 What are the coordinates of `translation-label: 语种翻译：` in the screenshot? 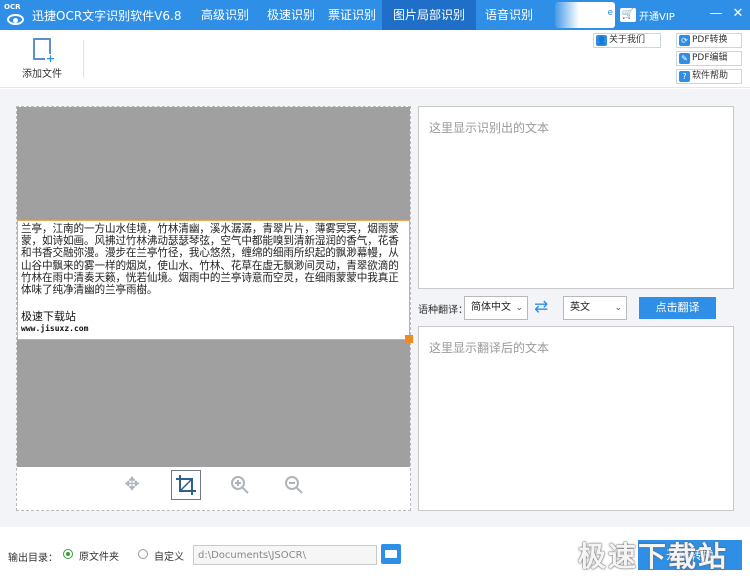 It's located at (443, 310).